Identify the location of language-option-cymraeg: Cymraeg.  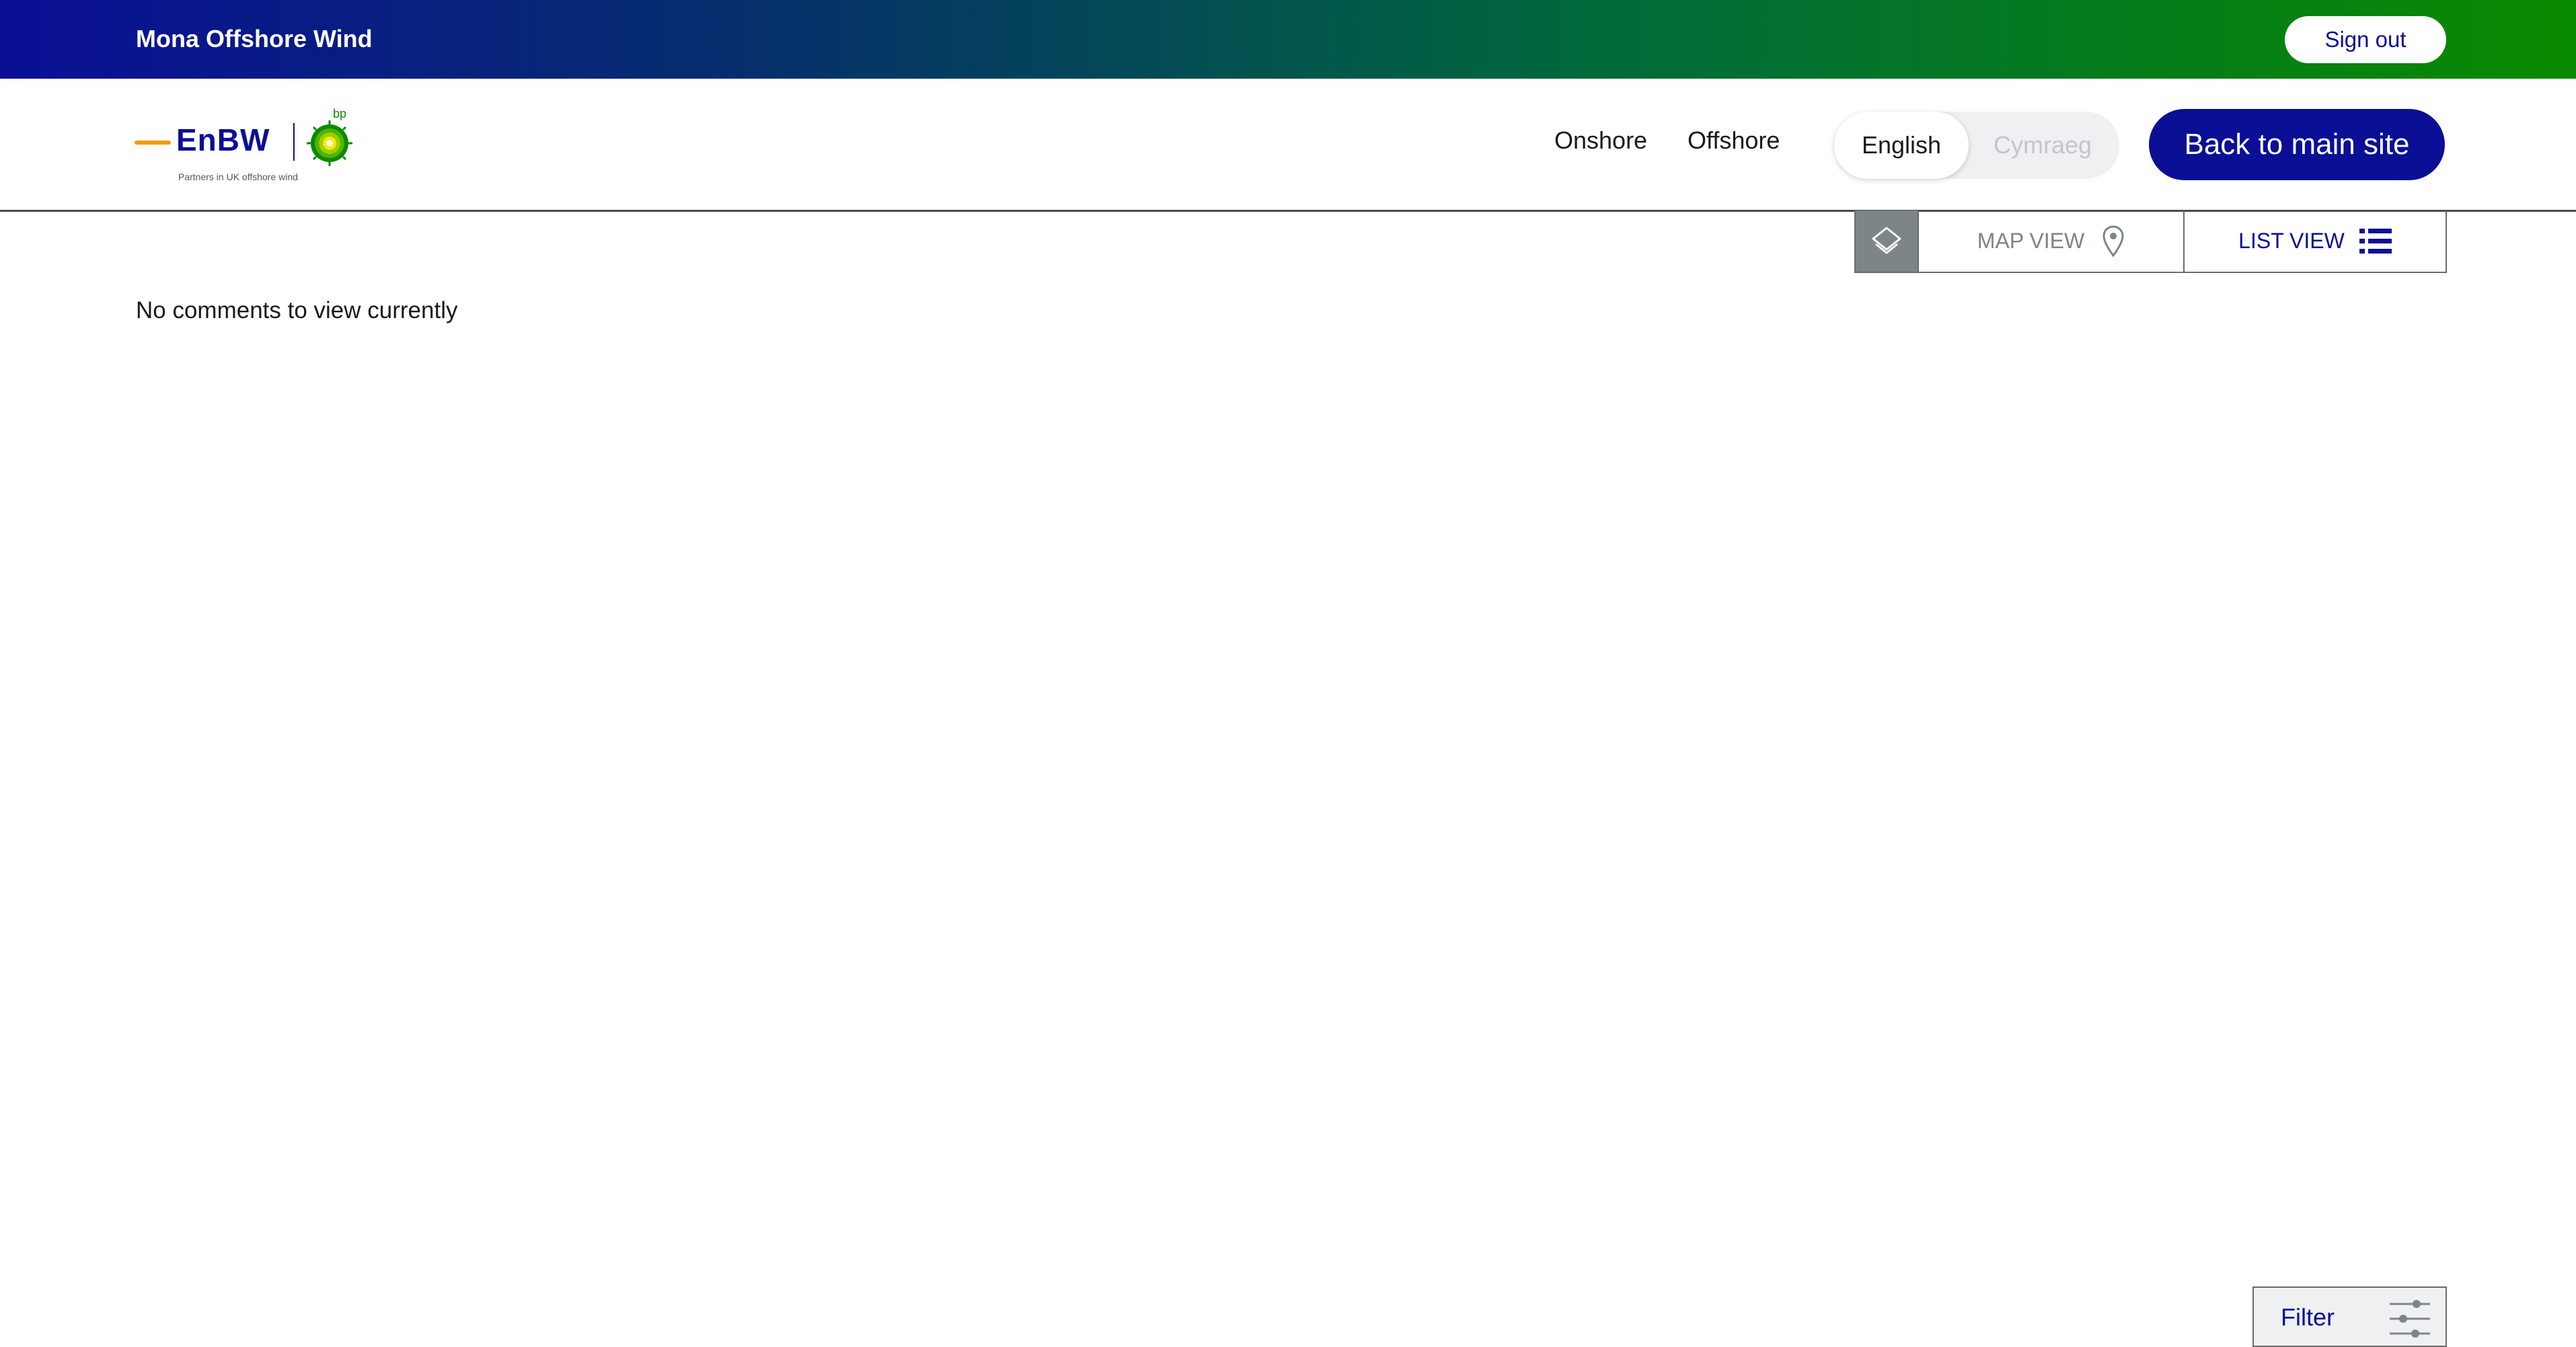
(2042, 146).